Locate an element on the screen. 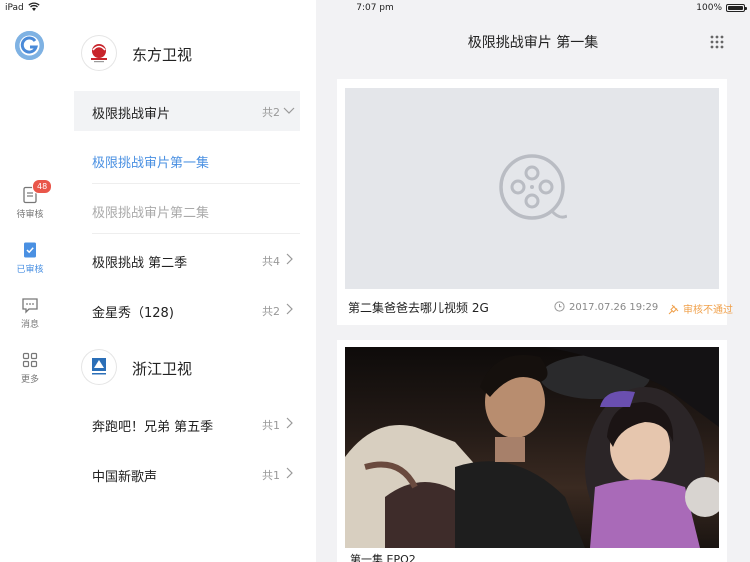  nav-pending-label: 待审核 is located at coordinates (30, 215).